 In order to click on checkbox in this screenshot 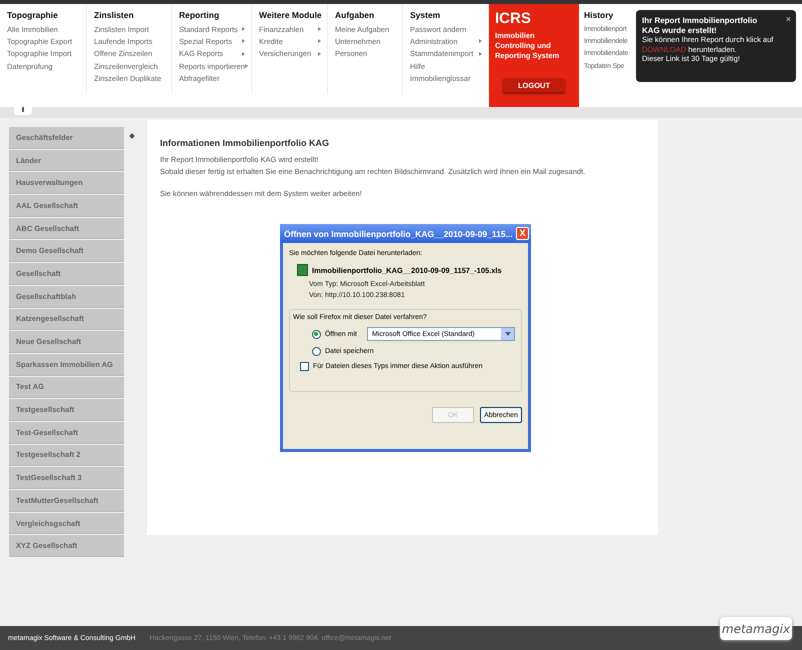, I will do `click(304, 366)`.